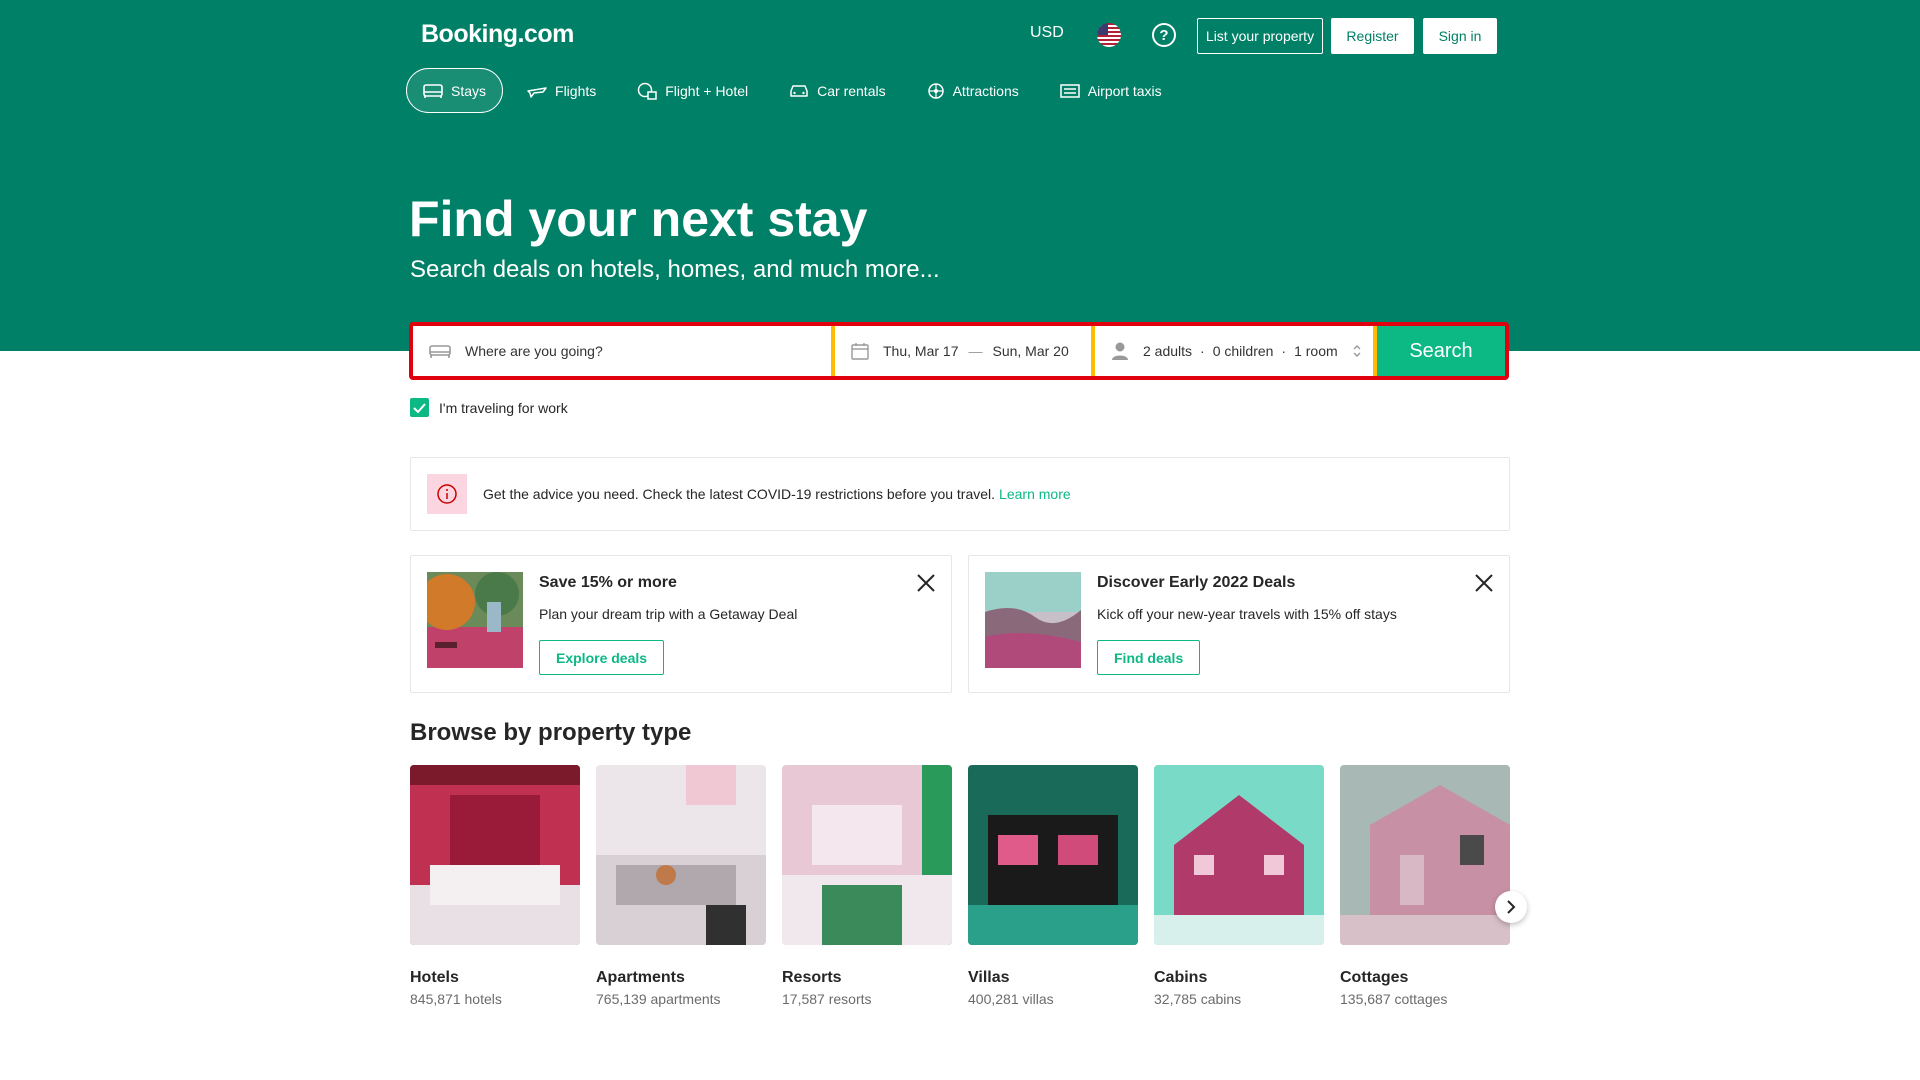 The height and width of the screenshot is (1080, 1920). Describe the element at coordinates (681, 855) in the screenshot. I see `apartments-image` at that location.